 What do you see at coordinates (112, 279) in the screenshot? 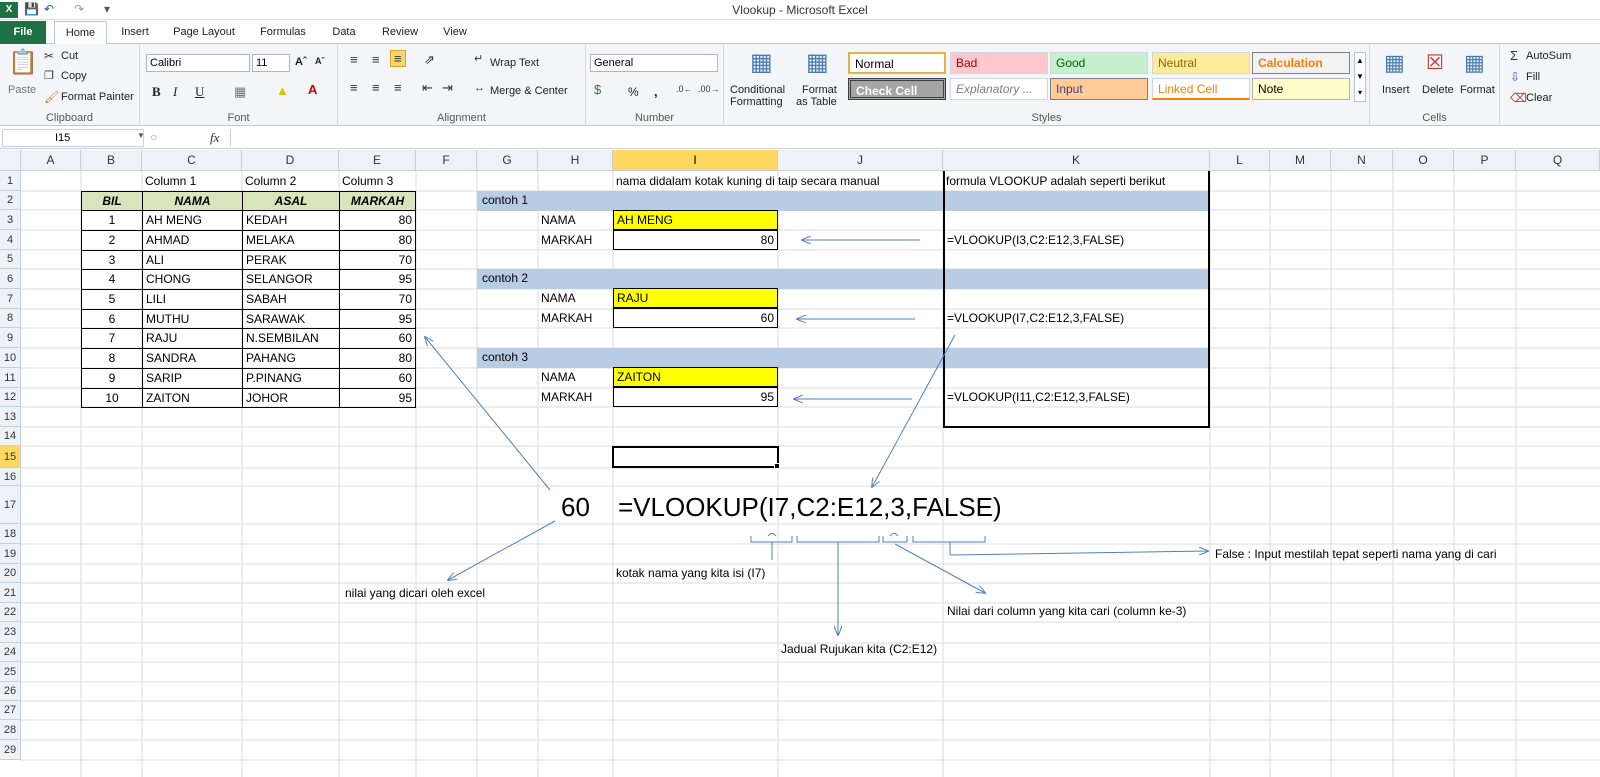
I see `table-cell-bil: 4` at bounding box center [112, 279].